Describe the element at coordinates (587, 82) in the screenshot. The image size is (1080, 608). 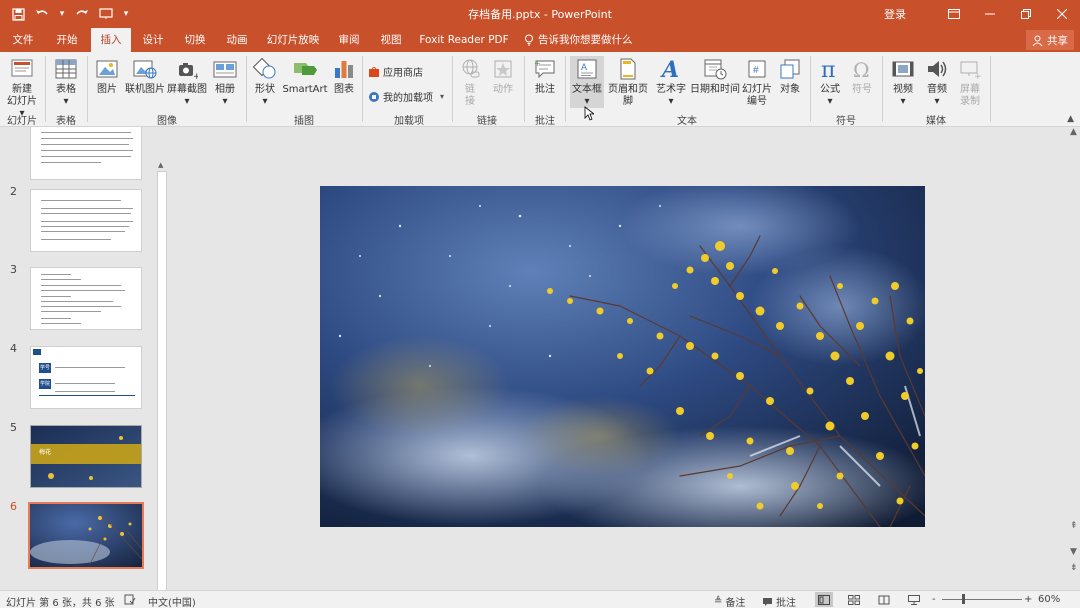
I see `textbox-button: A 文本框 ▾` at that location.